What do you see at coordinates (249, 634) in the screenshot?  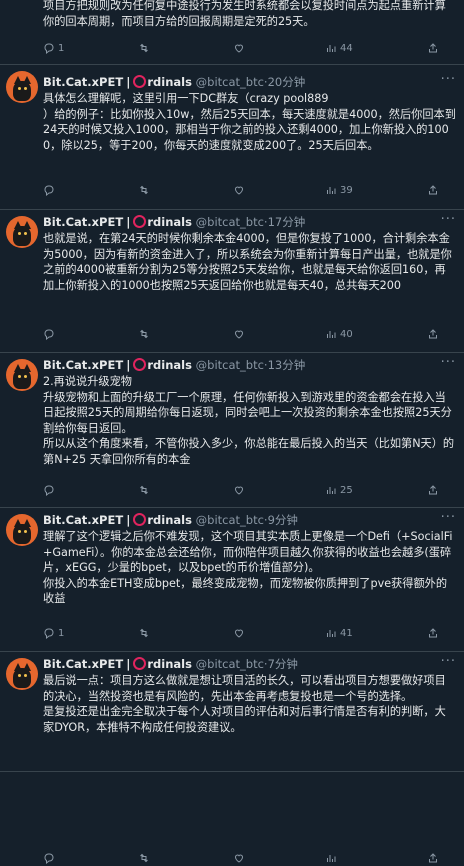 I see `tweet-actions: 1 41` at bounding box center [249, 634].